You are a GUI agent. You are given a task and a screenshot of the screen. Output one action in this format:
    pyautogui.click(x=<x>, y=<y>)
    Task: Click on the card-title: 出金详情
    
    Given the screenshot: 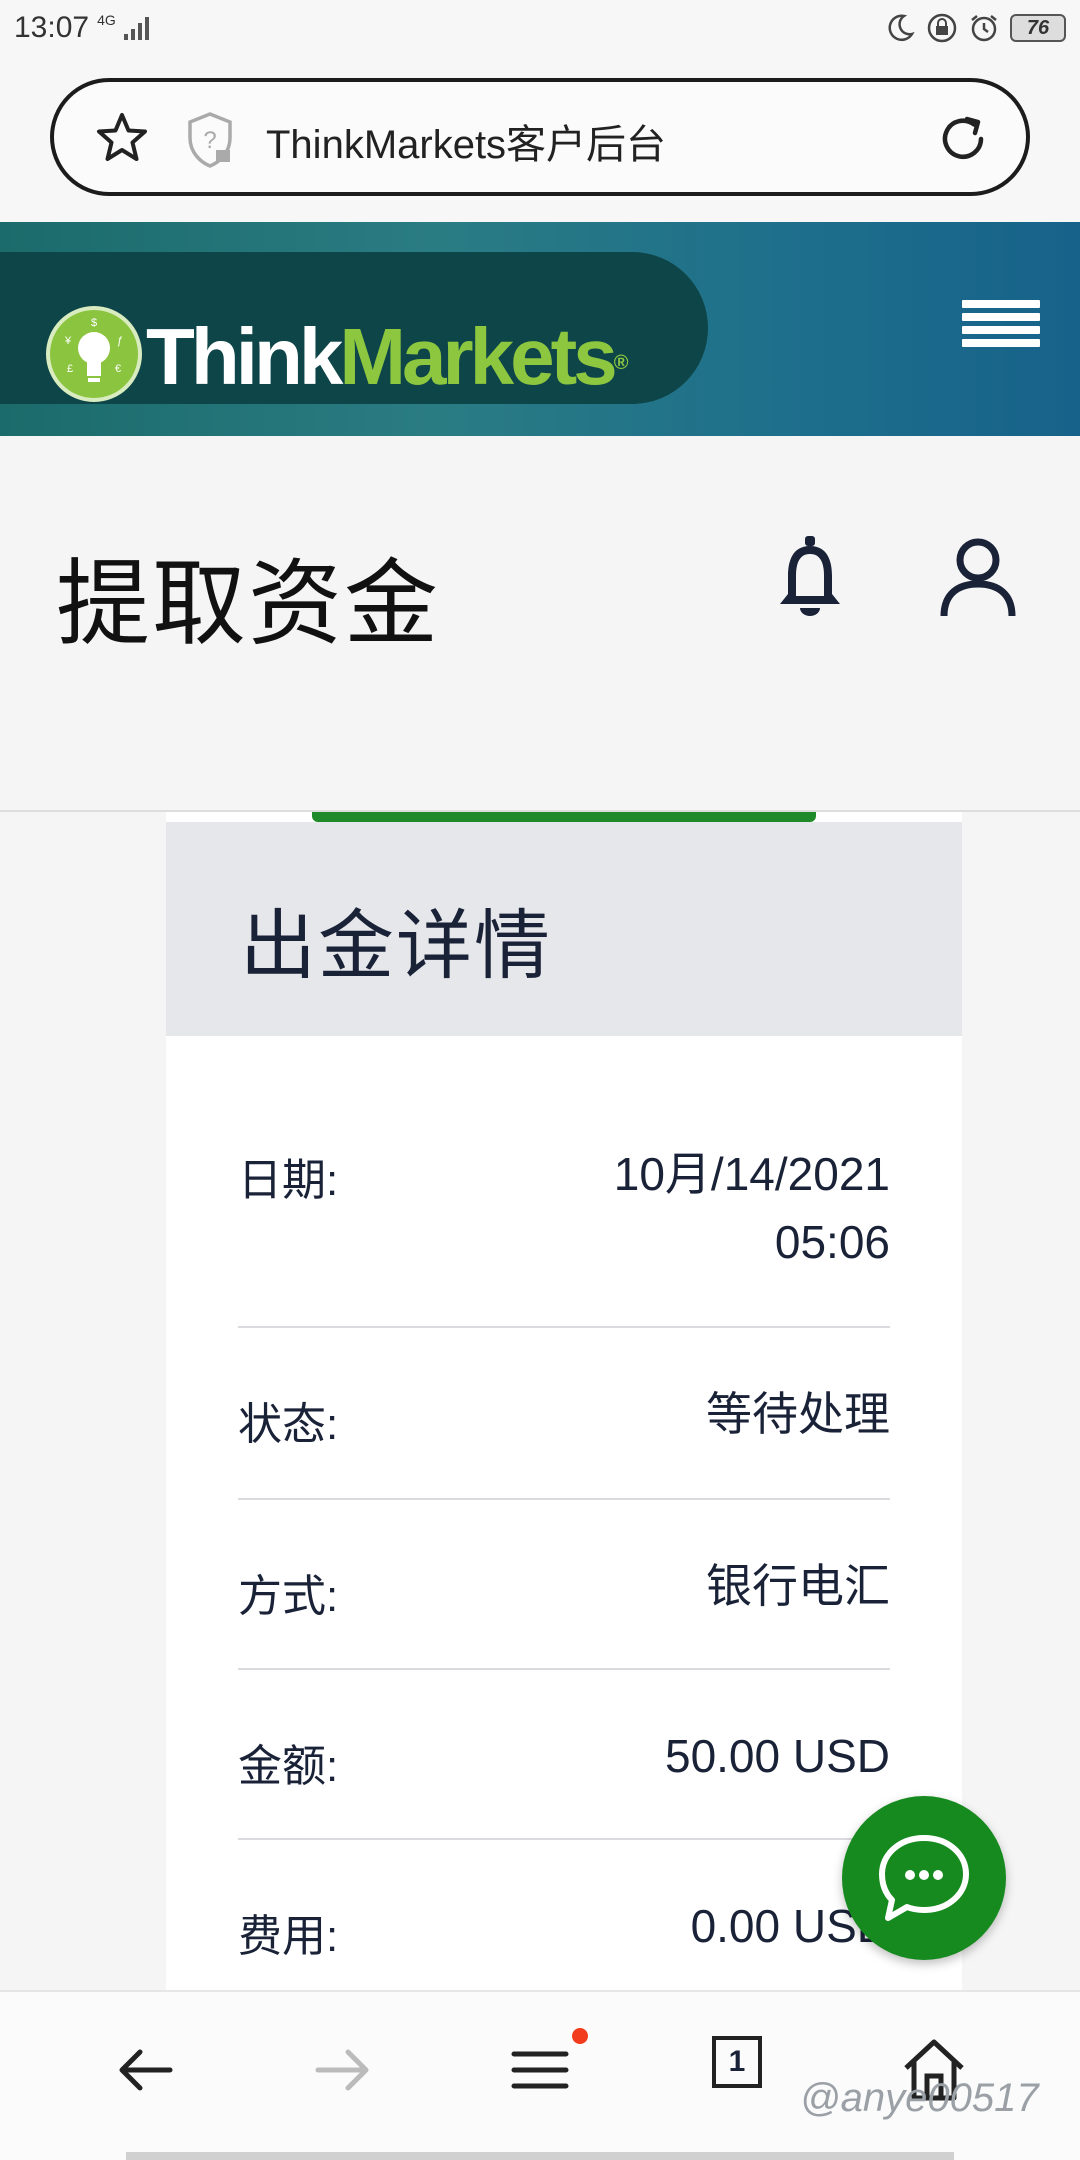 What is the action you would take?
    pyautogui.click(x=396, y=946)
    